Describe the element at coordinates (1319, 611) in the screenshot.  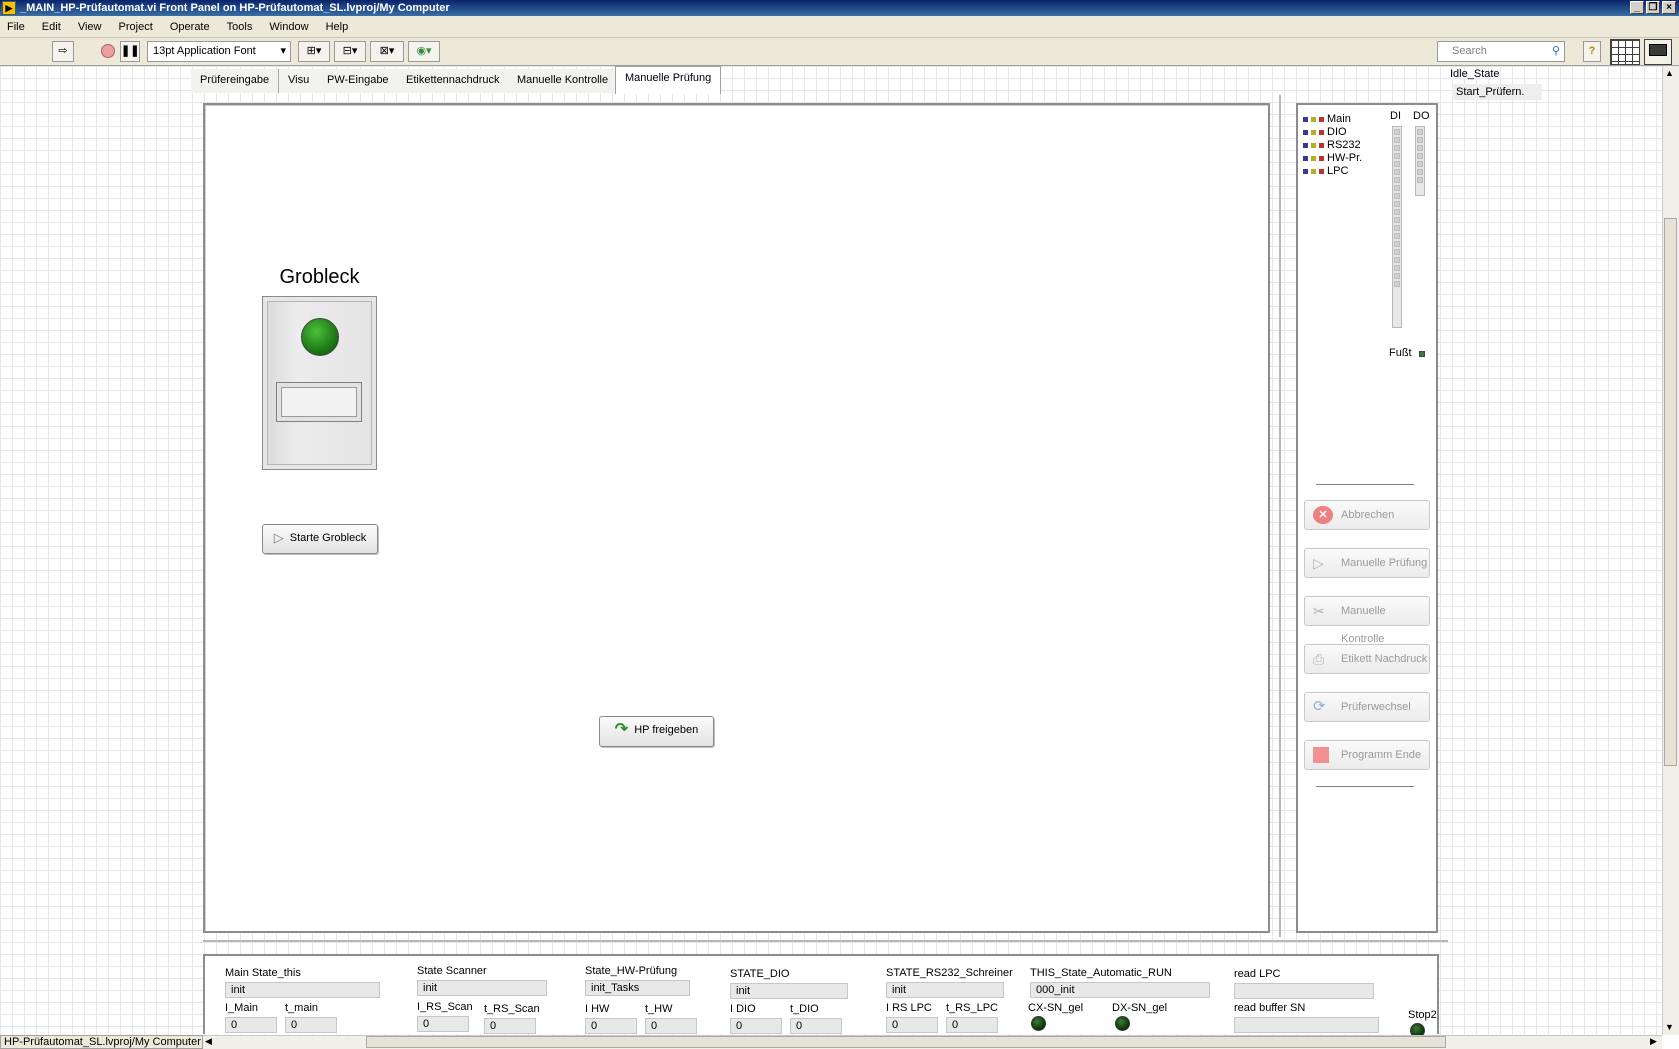
I see `tools-icon: ✂` at that location.